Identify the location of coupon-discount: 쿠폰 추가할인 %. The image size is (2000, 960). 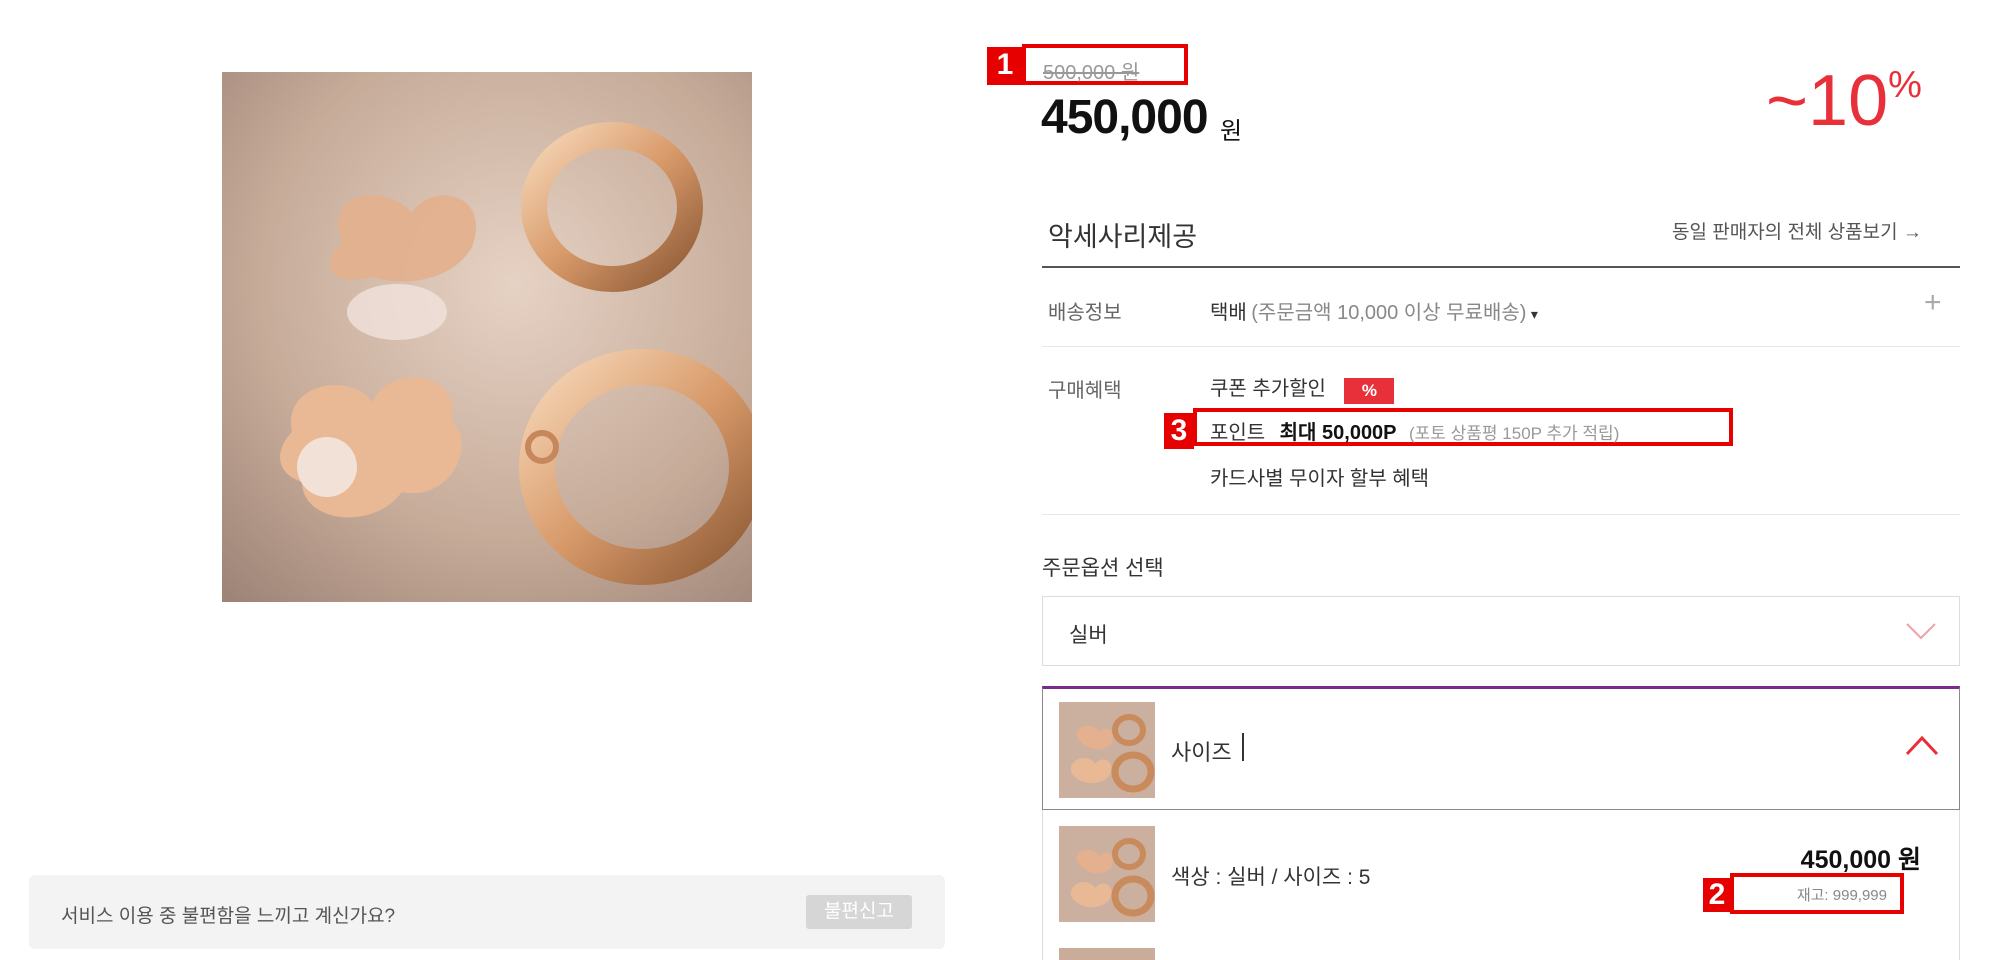
(1302, 388).